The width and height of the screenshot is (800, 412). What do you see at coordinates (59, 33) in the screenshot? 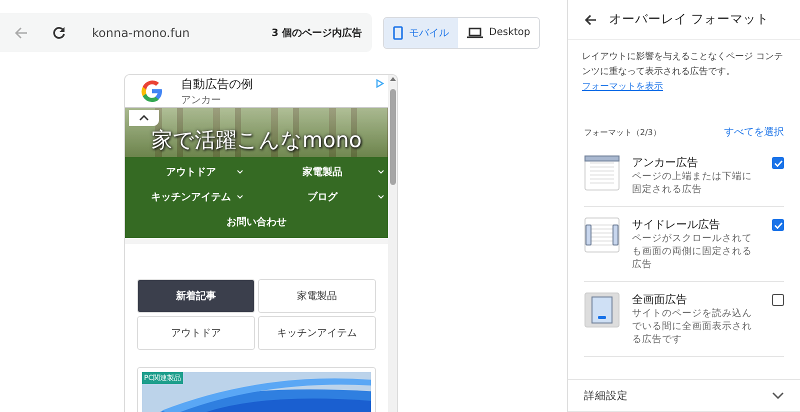
I see `reload-icon` at bounding box center [59, 33].